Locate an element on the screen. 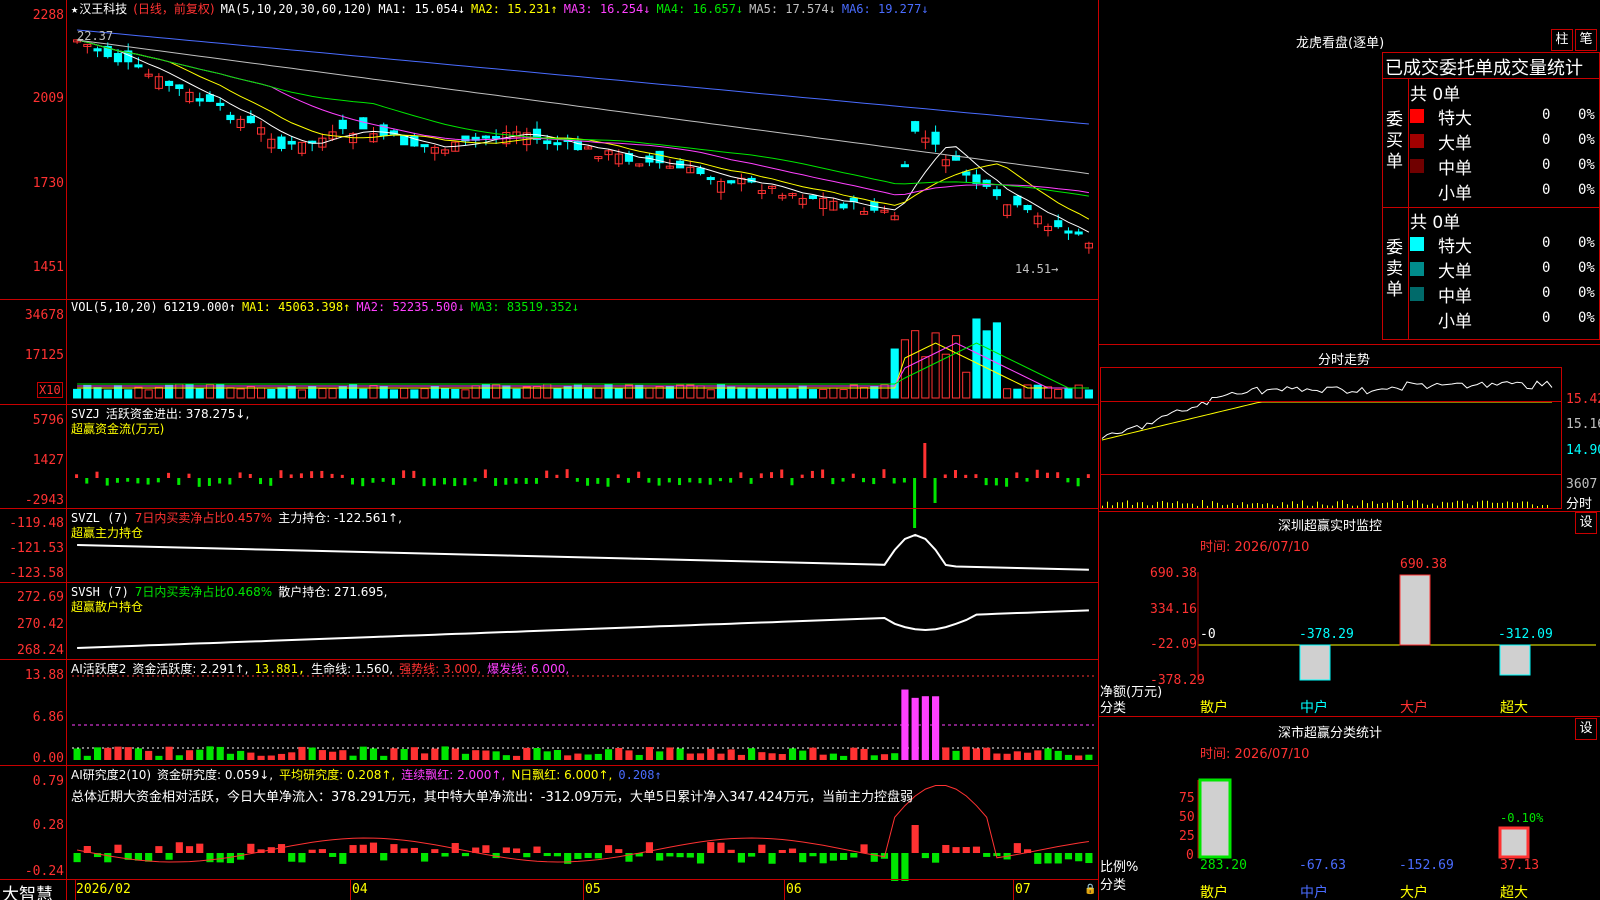  dragon-bar-button: 柱 is located at coordinates (1562, 40).